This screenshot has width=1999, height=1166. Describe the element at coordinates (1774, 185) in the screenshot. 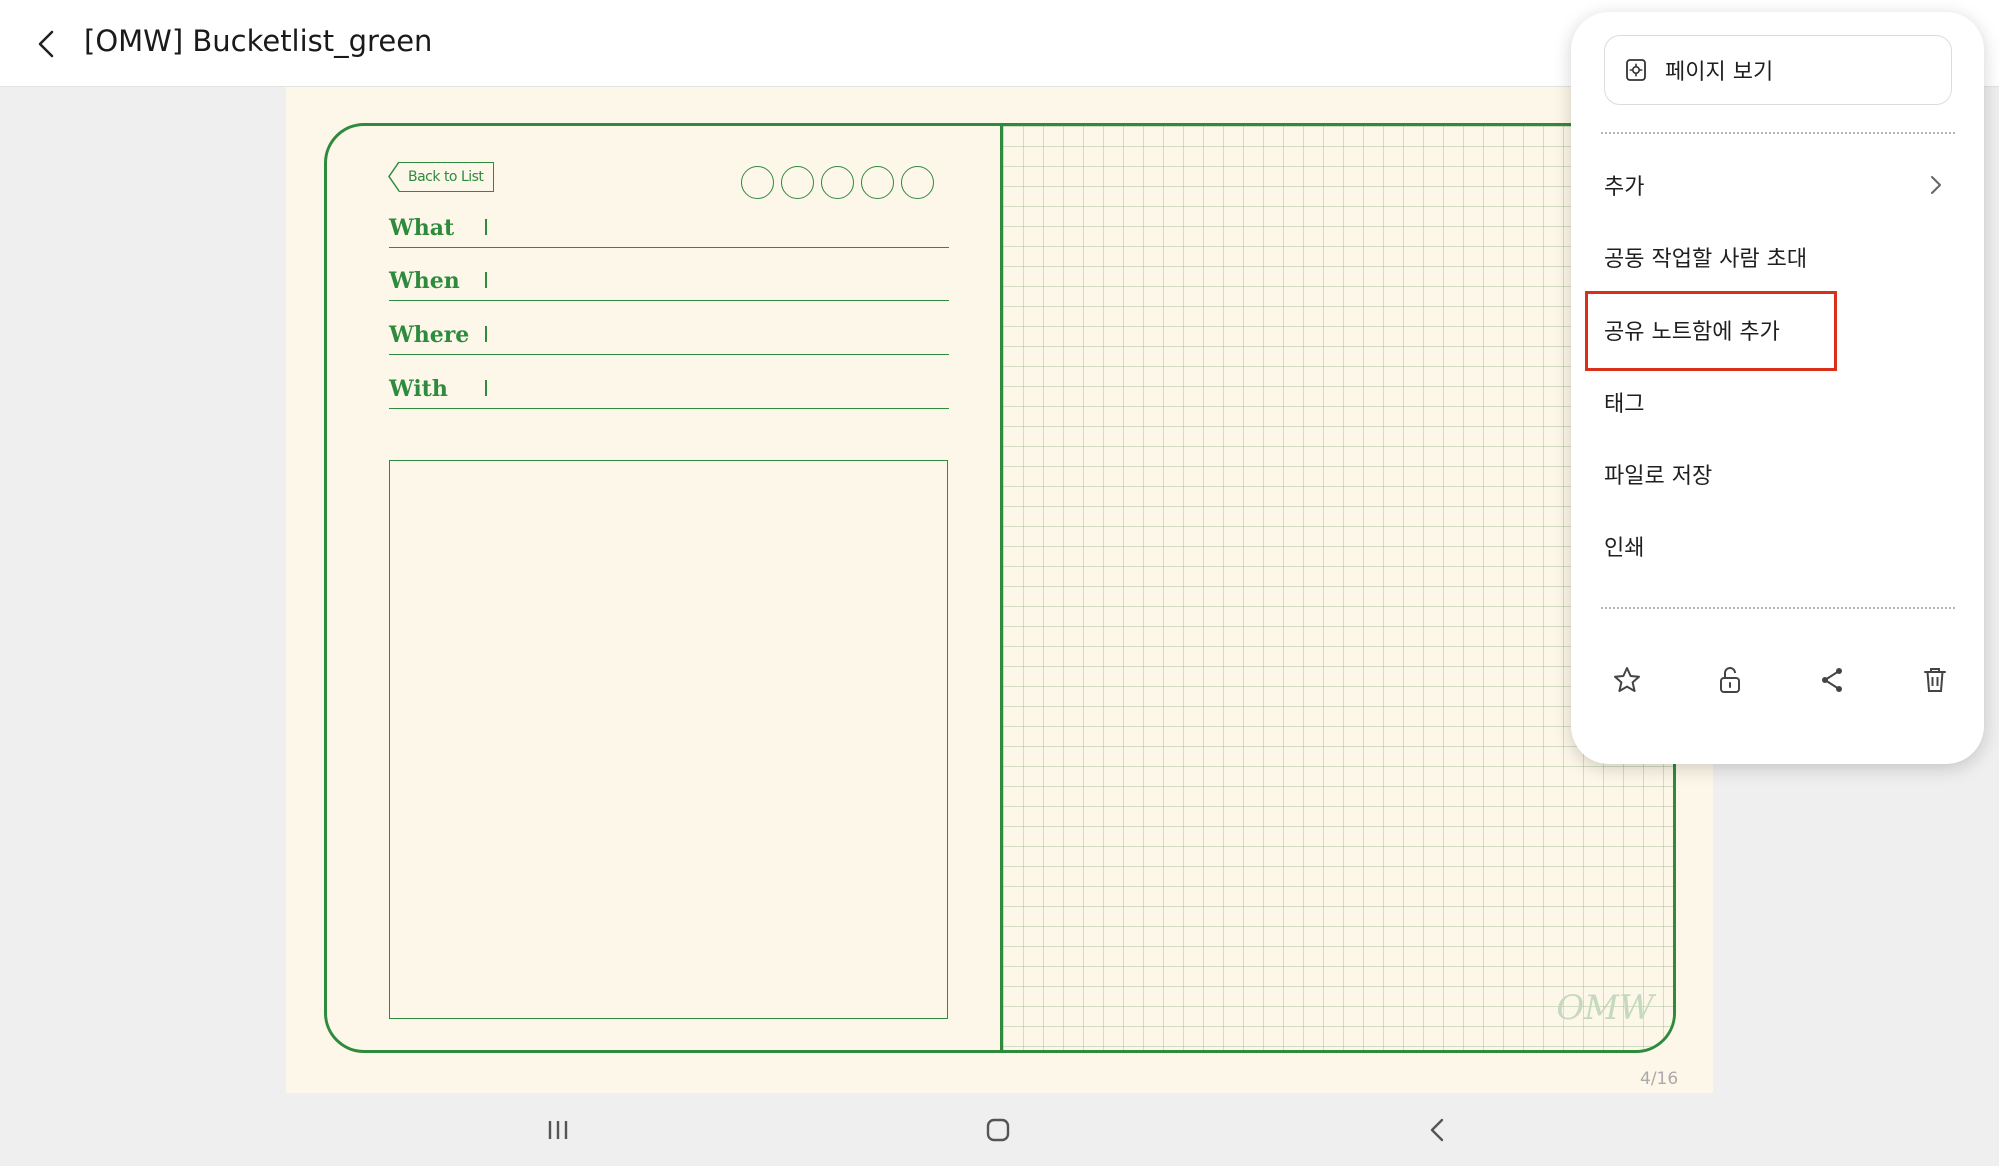

I see `menu-item-add: 추가` at that location.